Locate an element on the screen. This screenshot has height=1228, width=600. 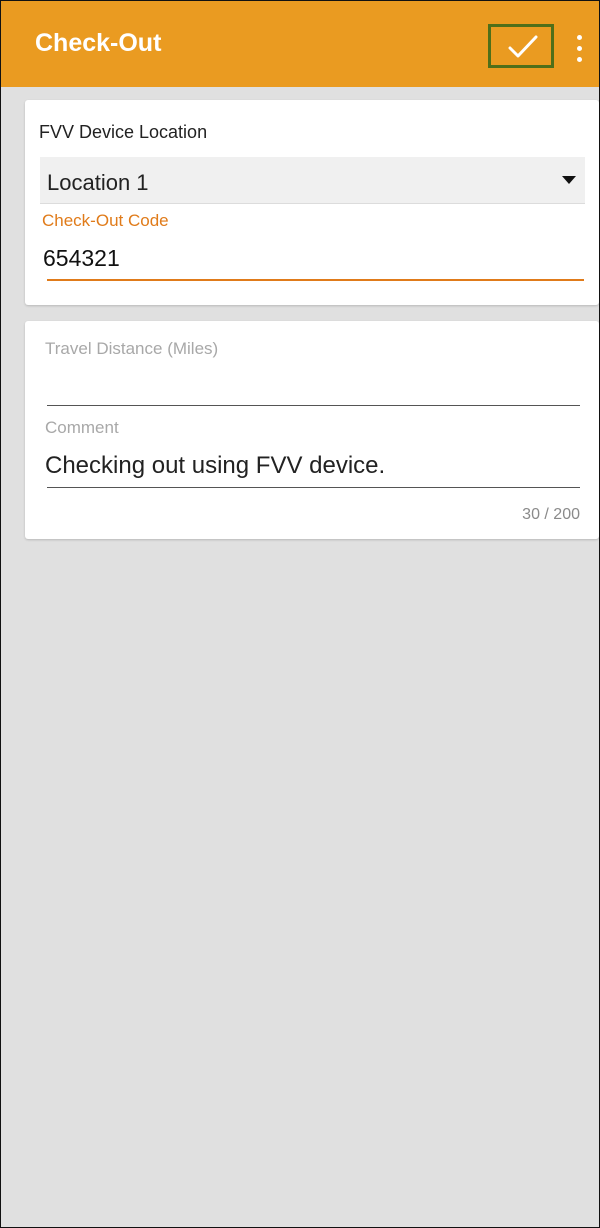
comment-char-counter: 30 / 200 is located at coordinates (551, 514).